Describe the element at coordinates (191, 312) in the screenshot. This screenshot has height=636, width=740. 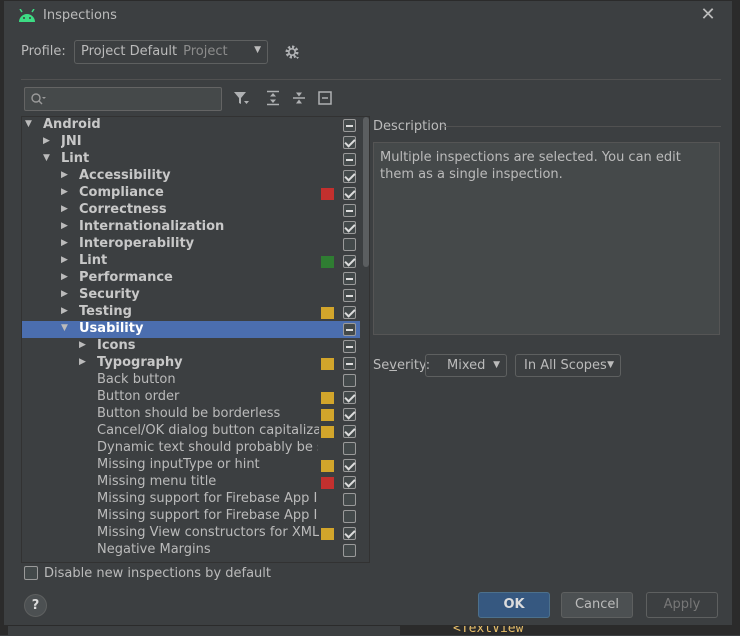
I see `tree-row: ▶ Testing` at that location.